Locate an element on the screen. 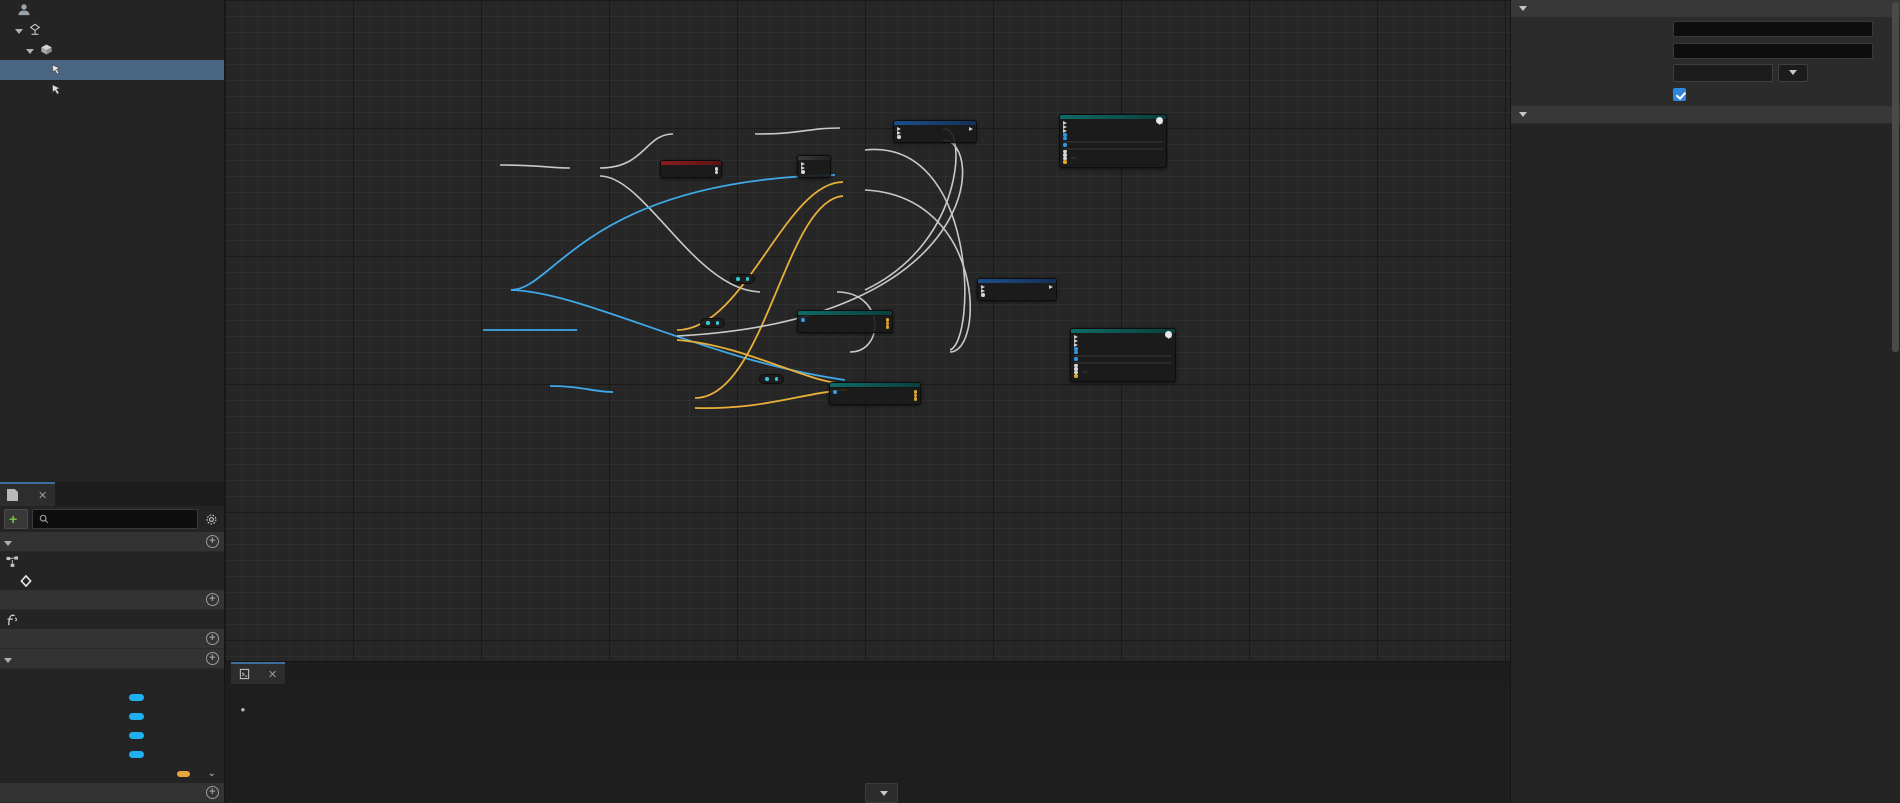 This screenshot has width=1900, height=803. details-scrollbar is located at coordinates (1895, 177).